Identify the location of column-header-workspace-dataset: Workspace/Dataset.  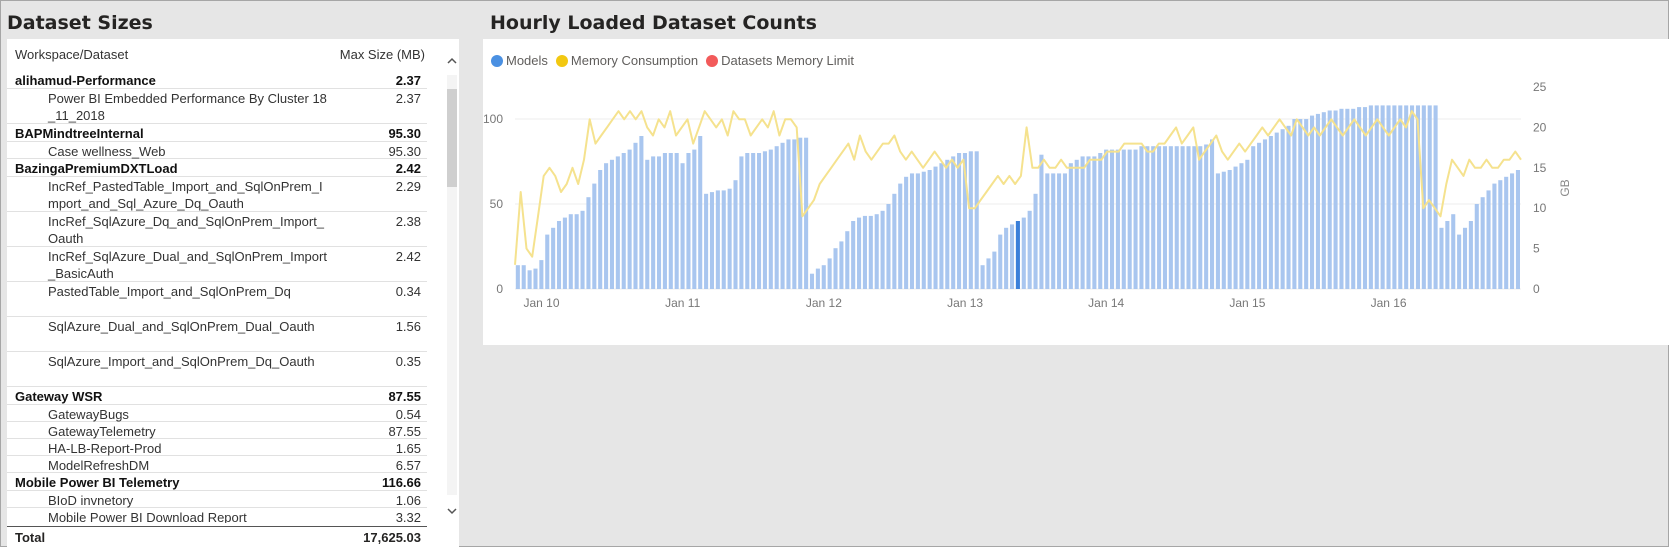
(71, 54).